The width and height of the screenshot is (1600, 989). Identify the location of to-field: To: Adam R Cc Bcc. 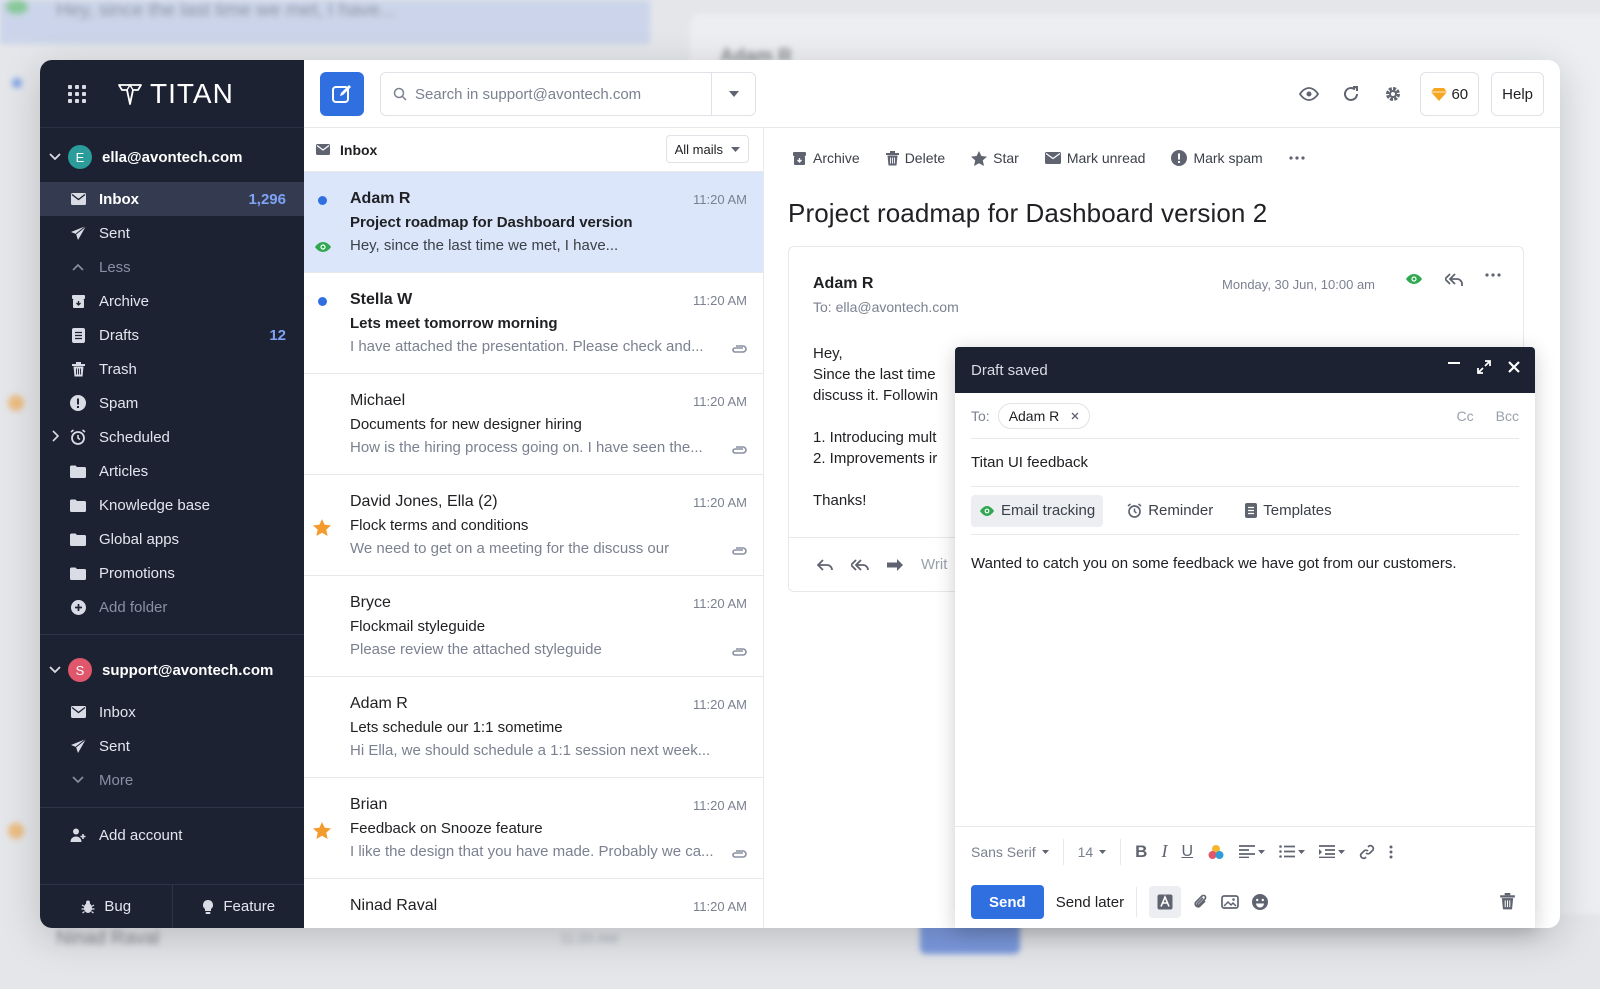
(1245, 416).